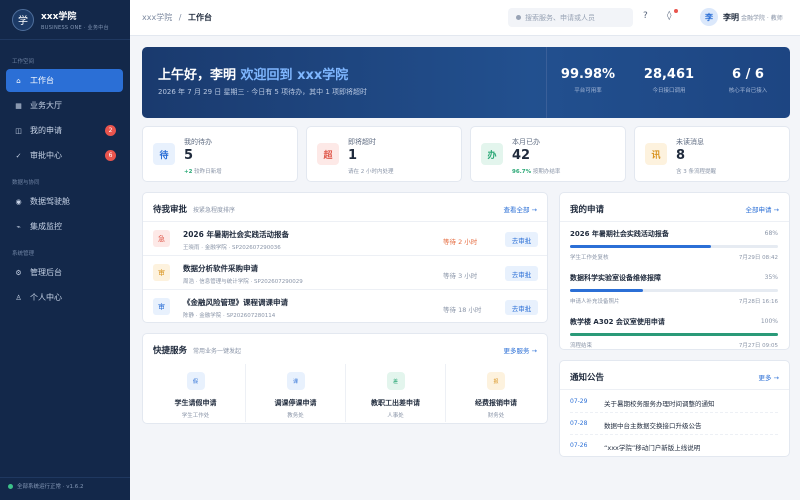  What do you see at coordinates (659, 404) in the screenshot?
I see `notice-text: 关于暑期校务服务办理时间调整的通知` at bounding box center [659, 404].